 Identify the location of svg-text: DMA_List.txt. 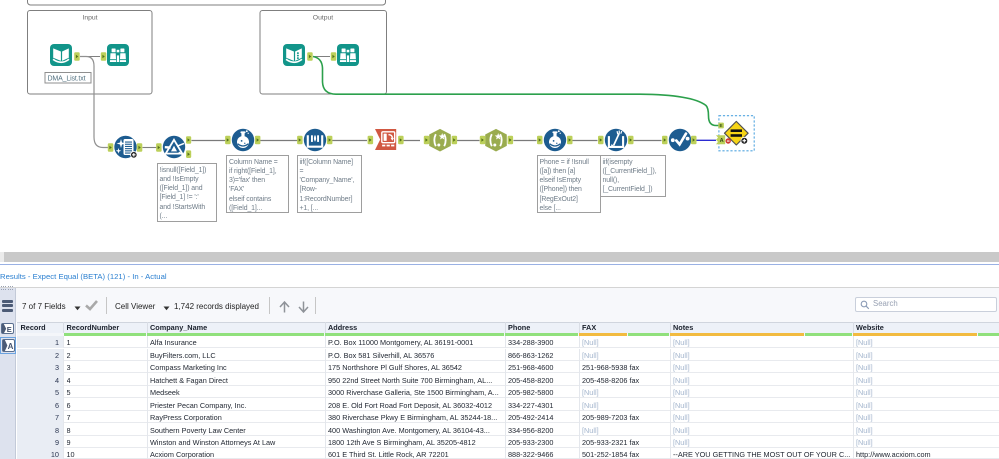
(67, 78).